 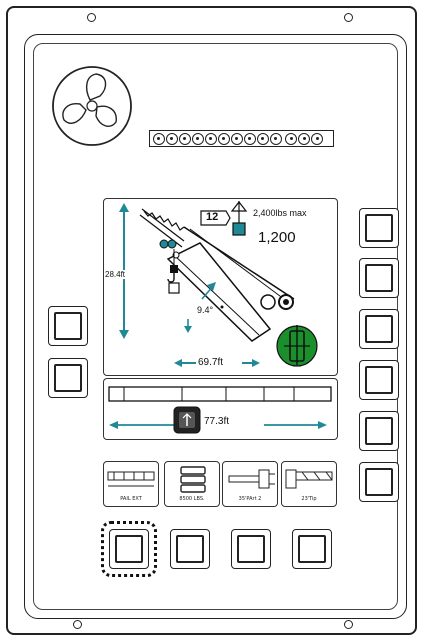 I want to click on extension-graphics, so click(x=220, y=410).